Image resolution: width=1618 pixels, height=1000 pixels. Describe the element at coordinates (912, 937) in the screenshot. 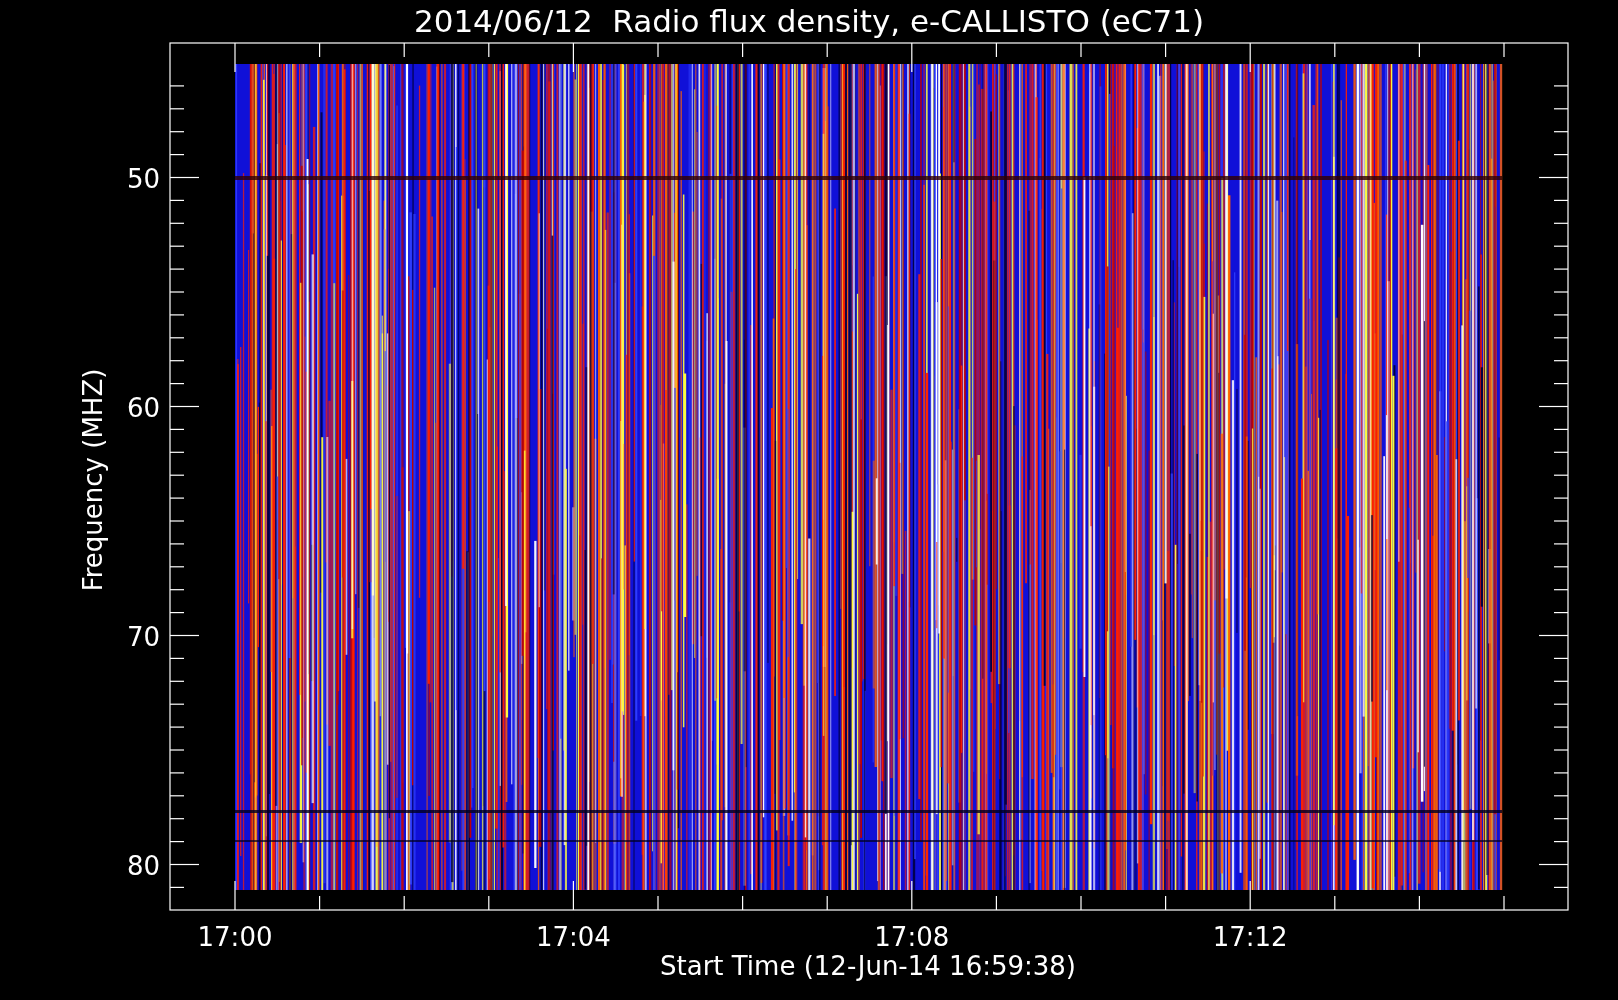

I see `tick-label: 17:08` at that location.